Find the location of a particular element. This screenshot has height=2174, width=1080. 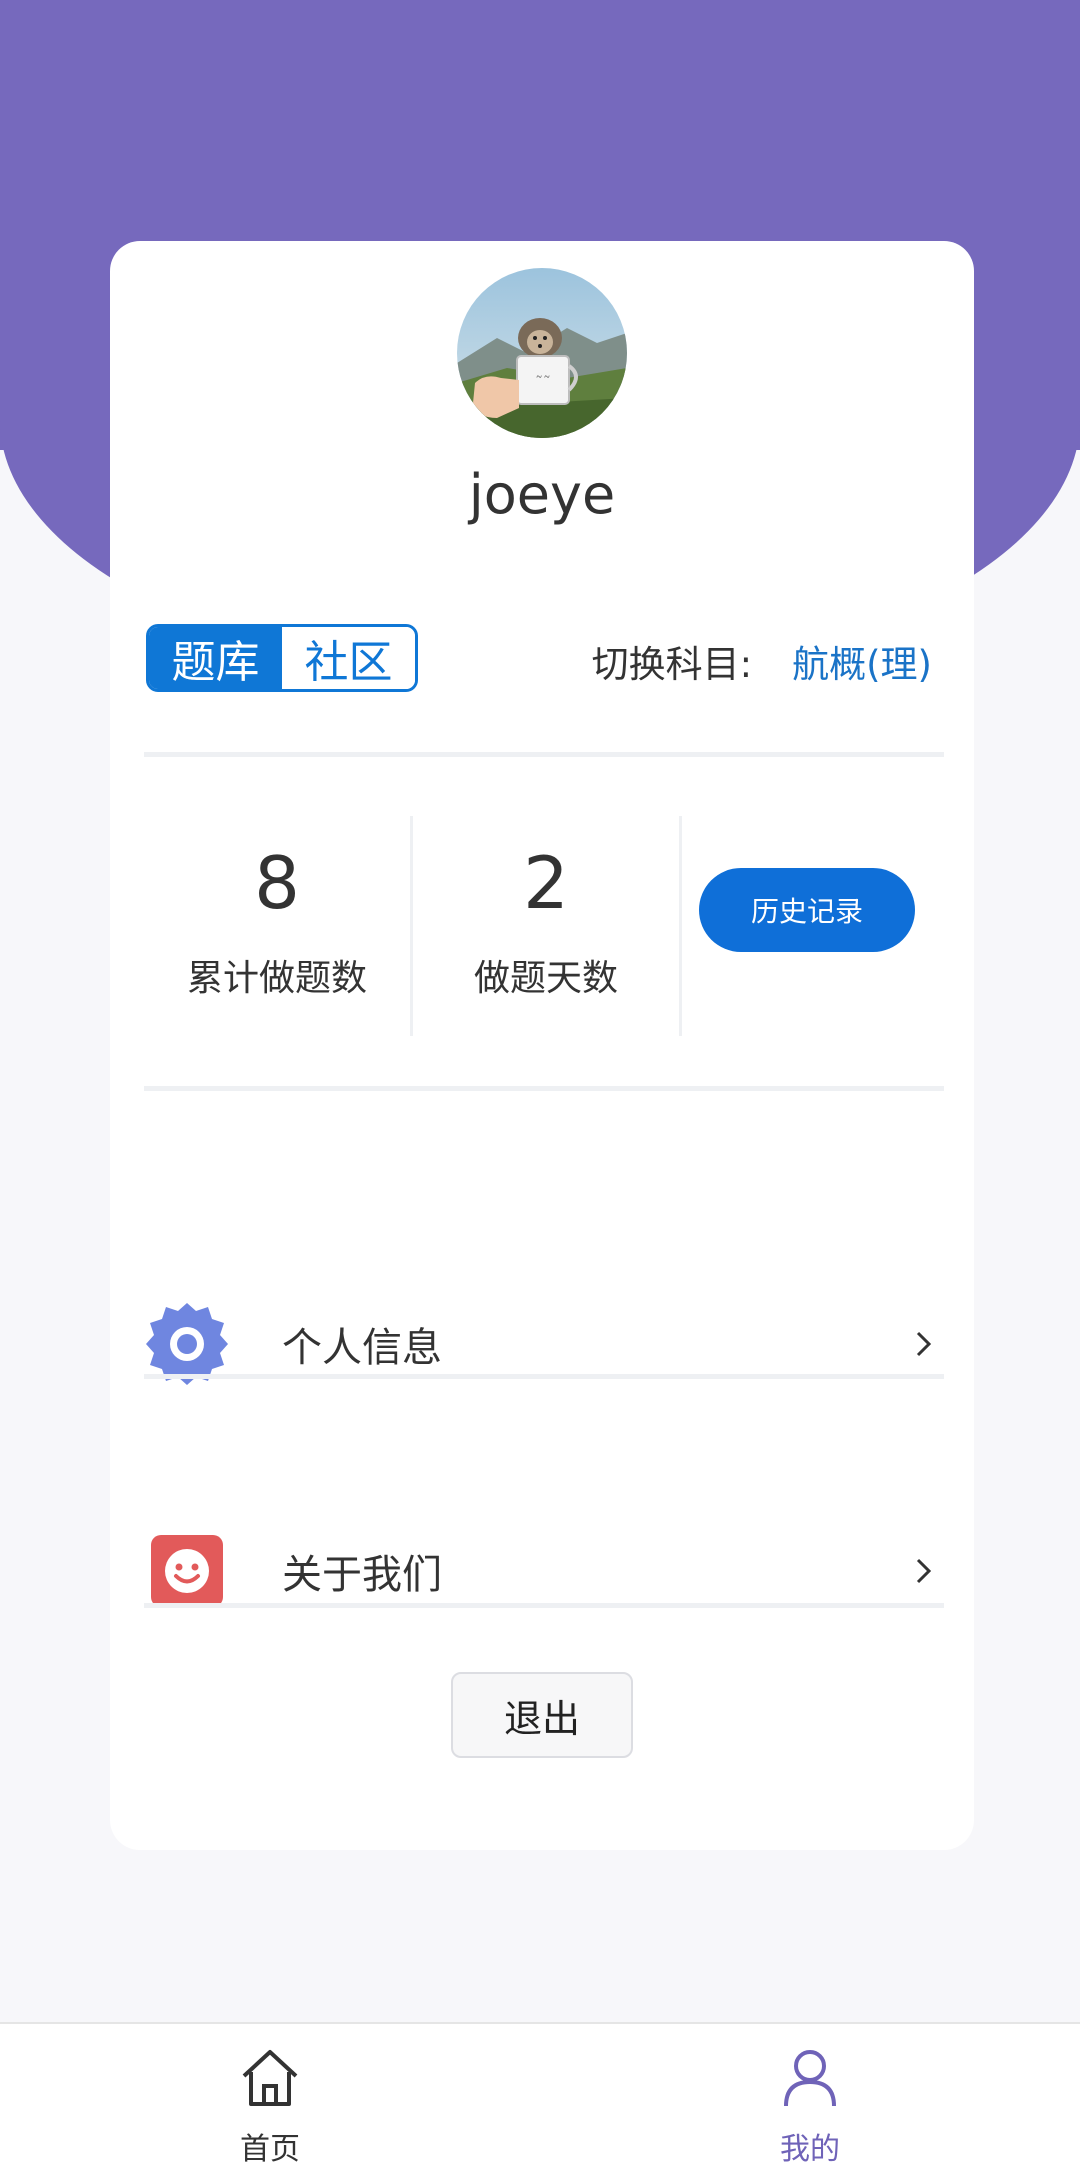

stat-value: 8 is located at coordinates (277, 883).